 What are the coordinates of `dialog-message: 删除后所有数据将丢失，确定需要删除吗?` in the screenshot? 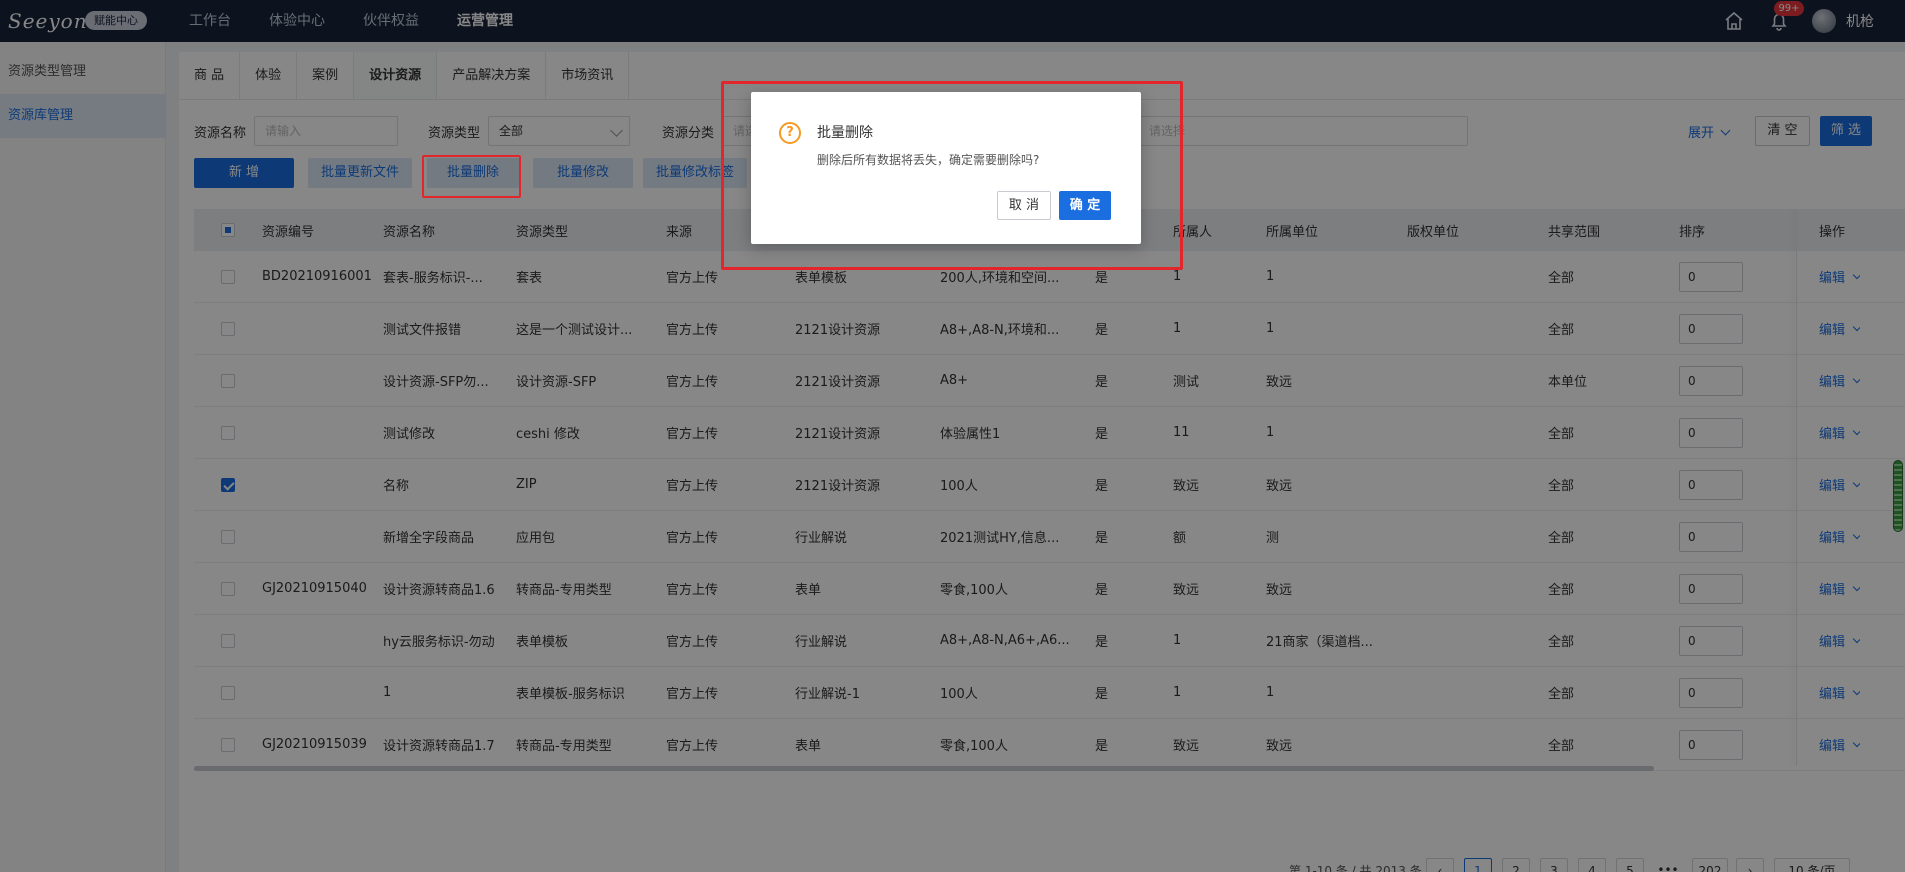 It's located at (928, 160).